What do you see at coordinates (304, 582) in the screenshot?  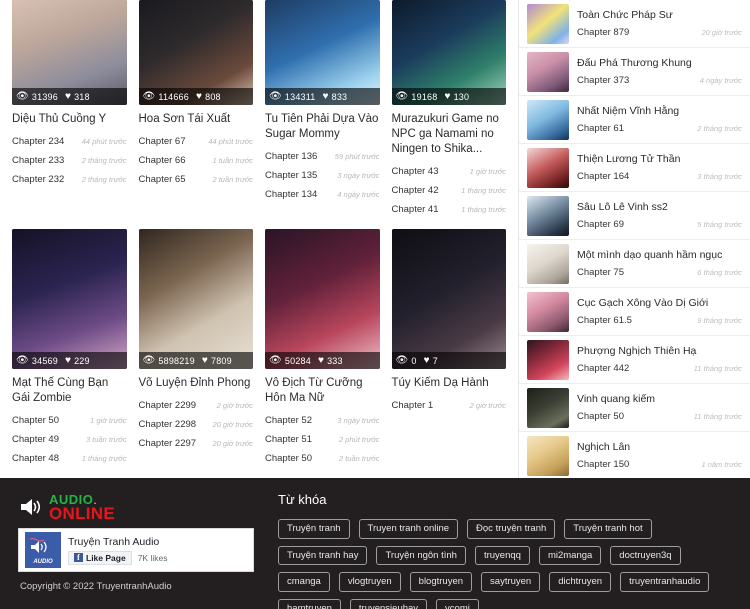 I see `keyword-tag: cmanga` at bounding box center [304, 582].